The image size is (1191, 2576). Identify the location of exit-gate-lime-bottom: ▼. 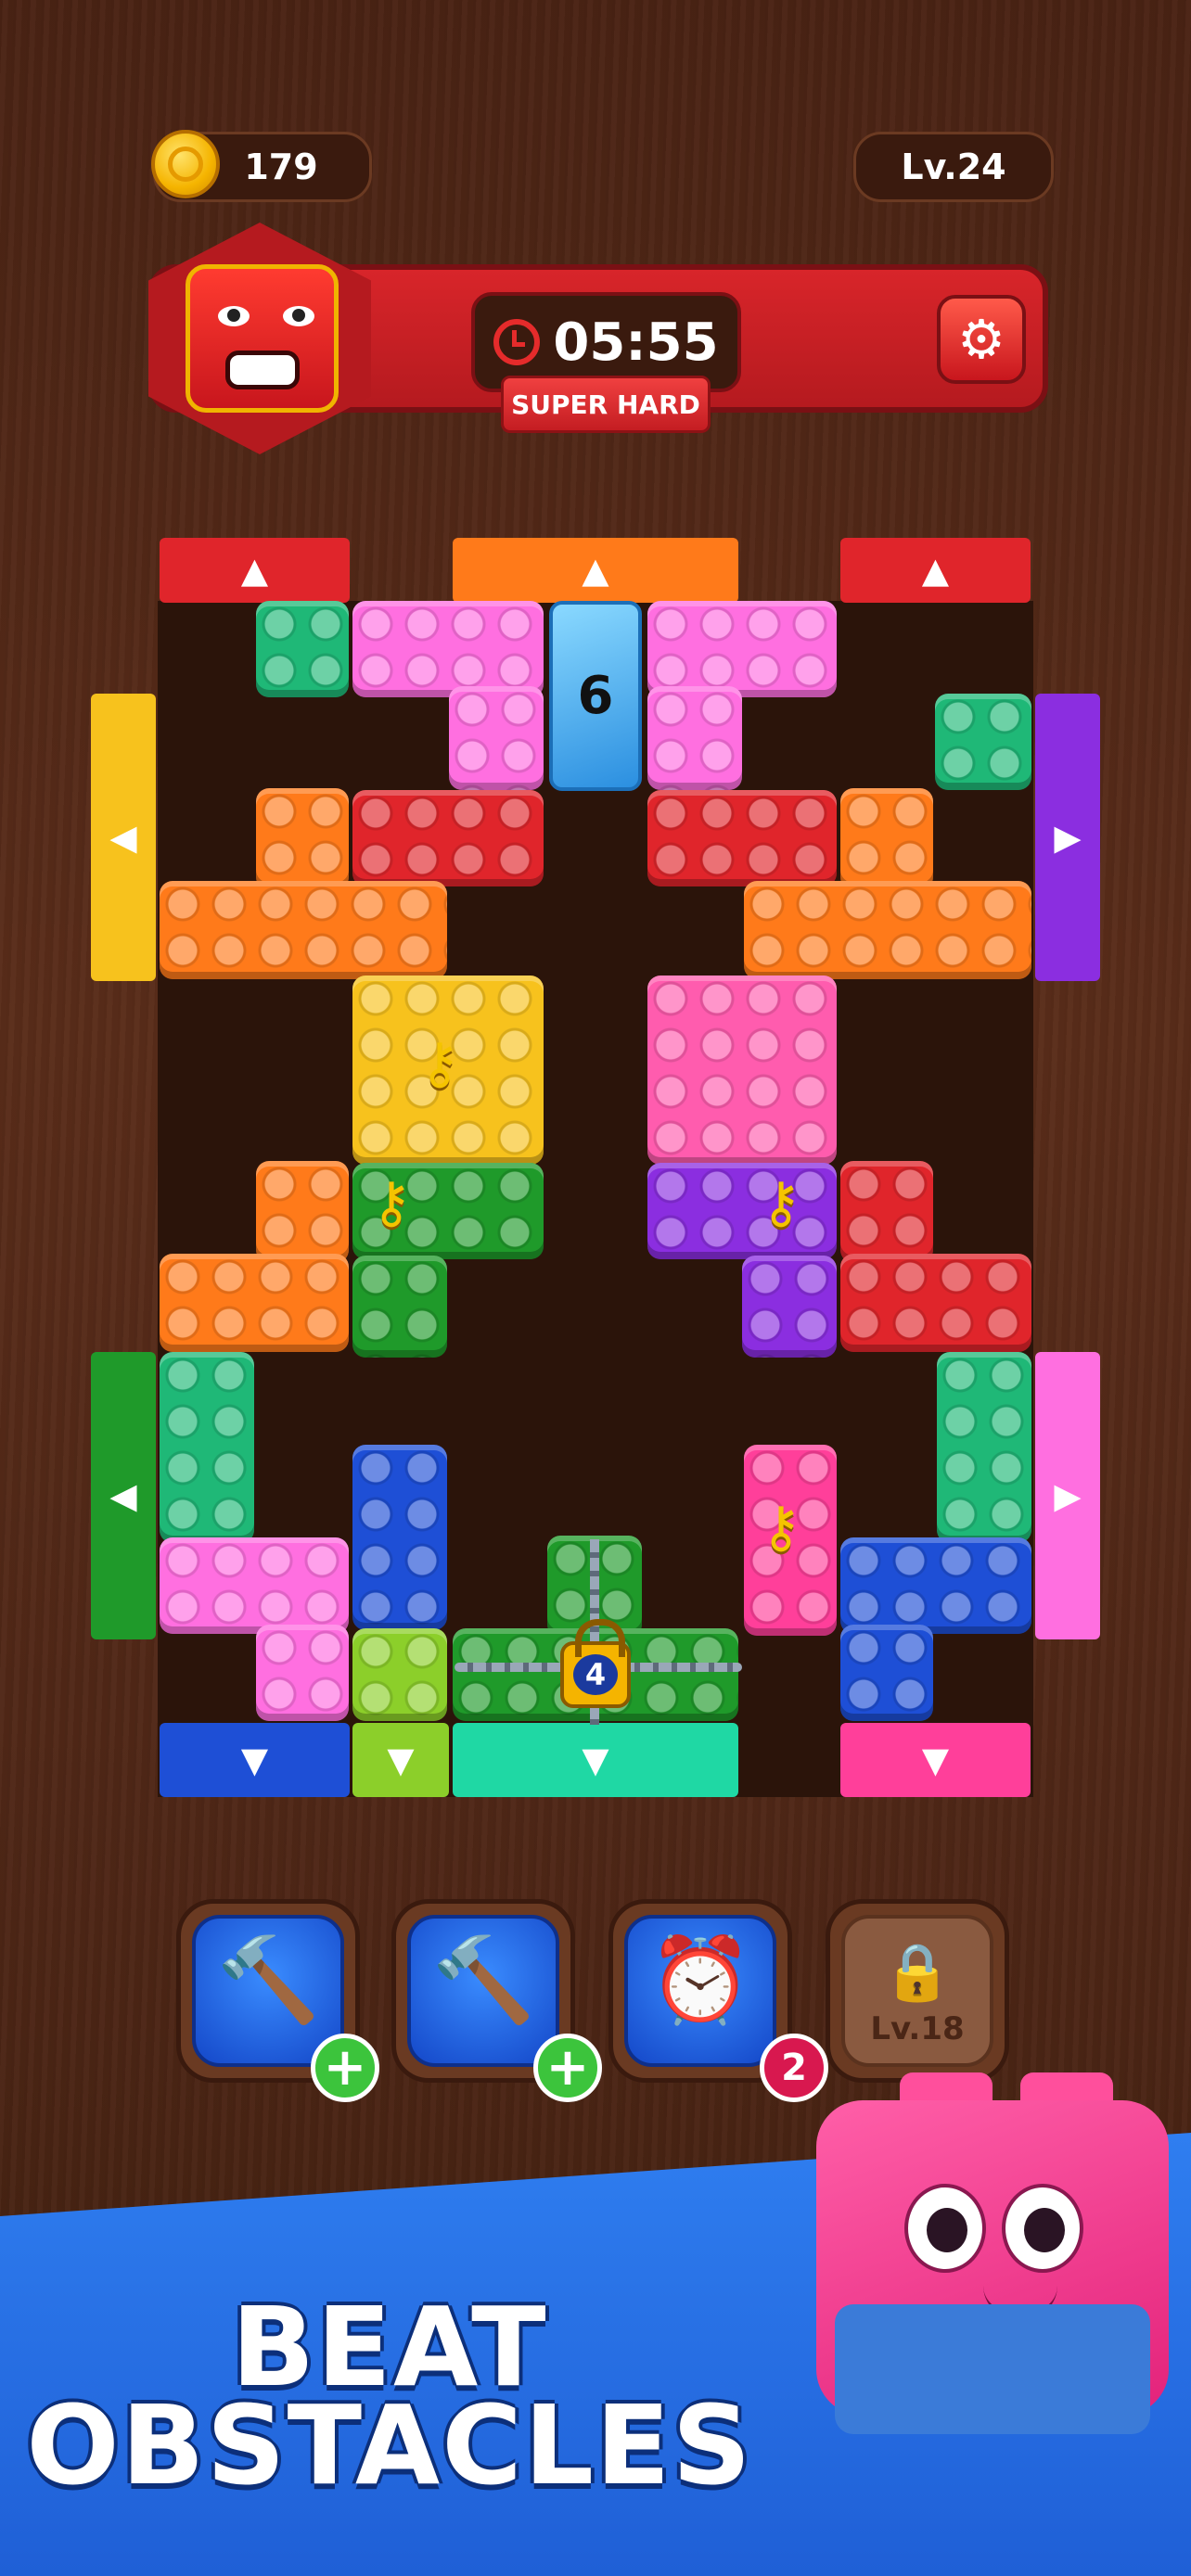
(400, 1760).